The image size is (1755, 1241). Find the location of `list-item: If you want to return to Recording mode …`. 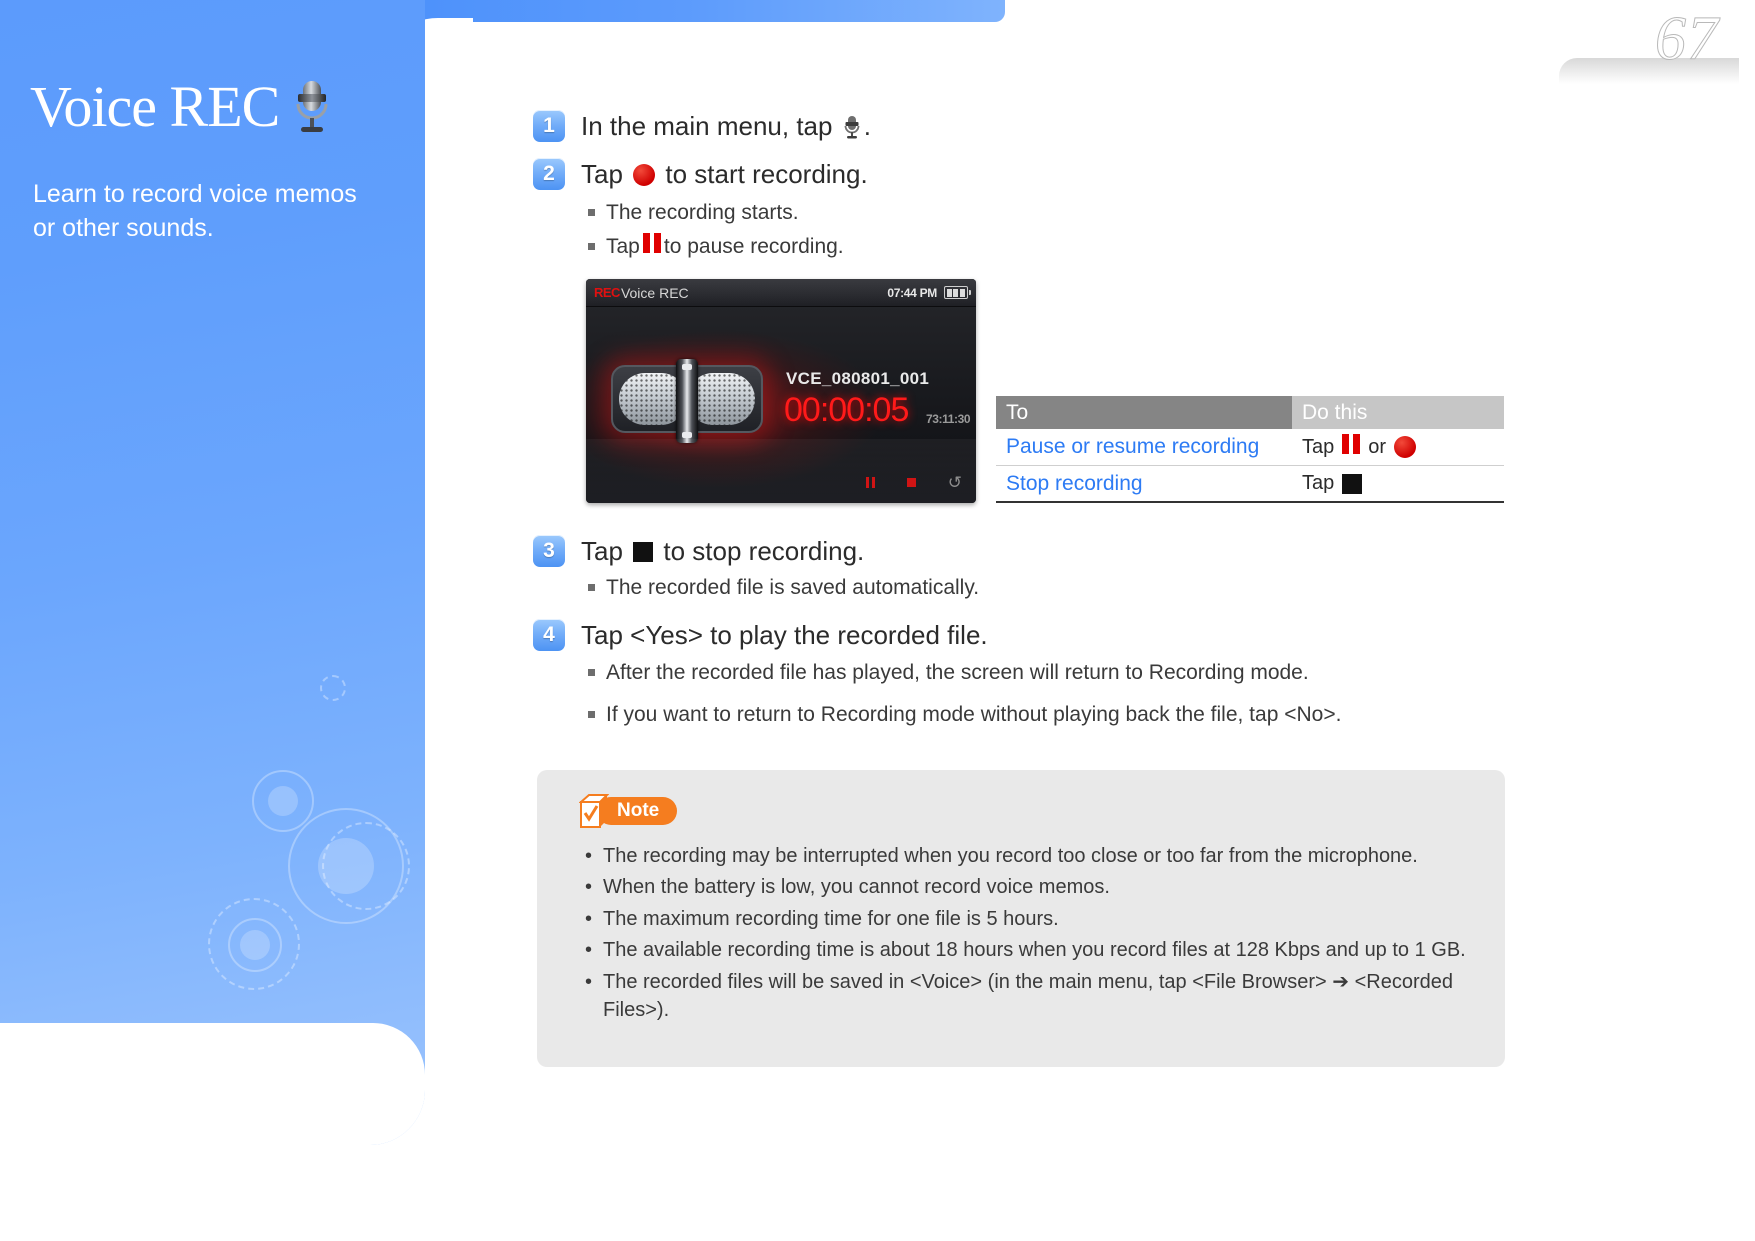

list-item: If you want to return to Recording mode … is located at coordinates (964, 715).